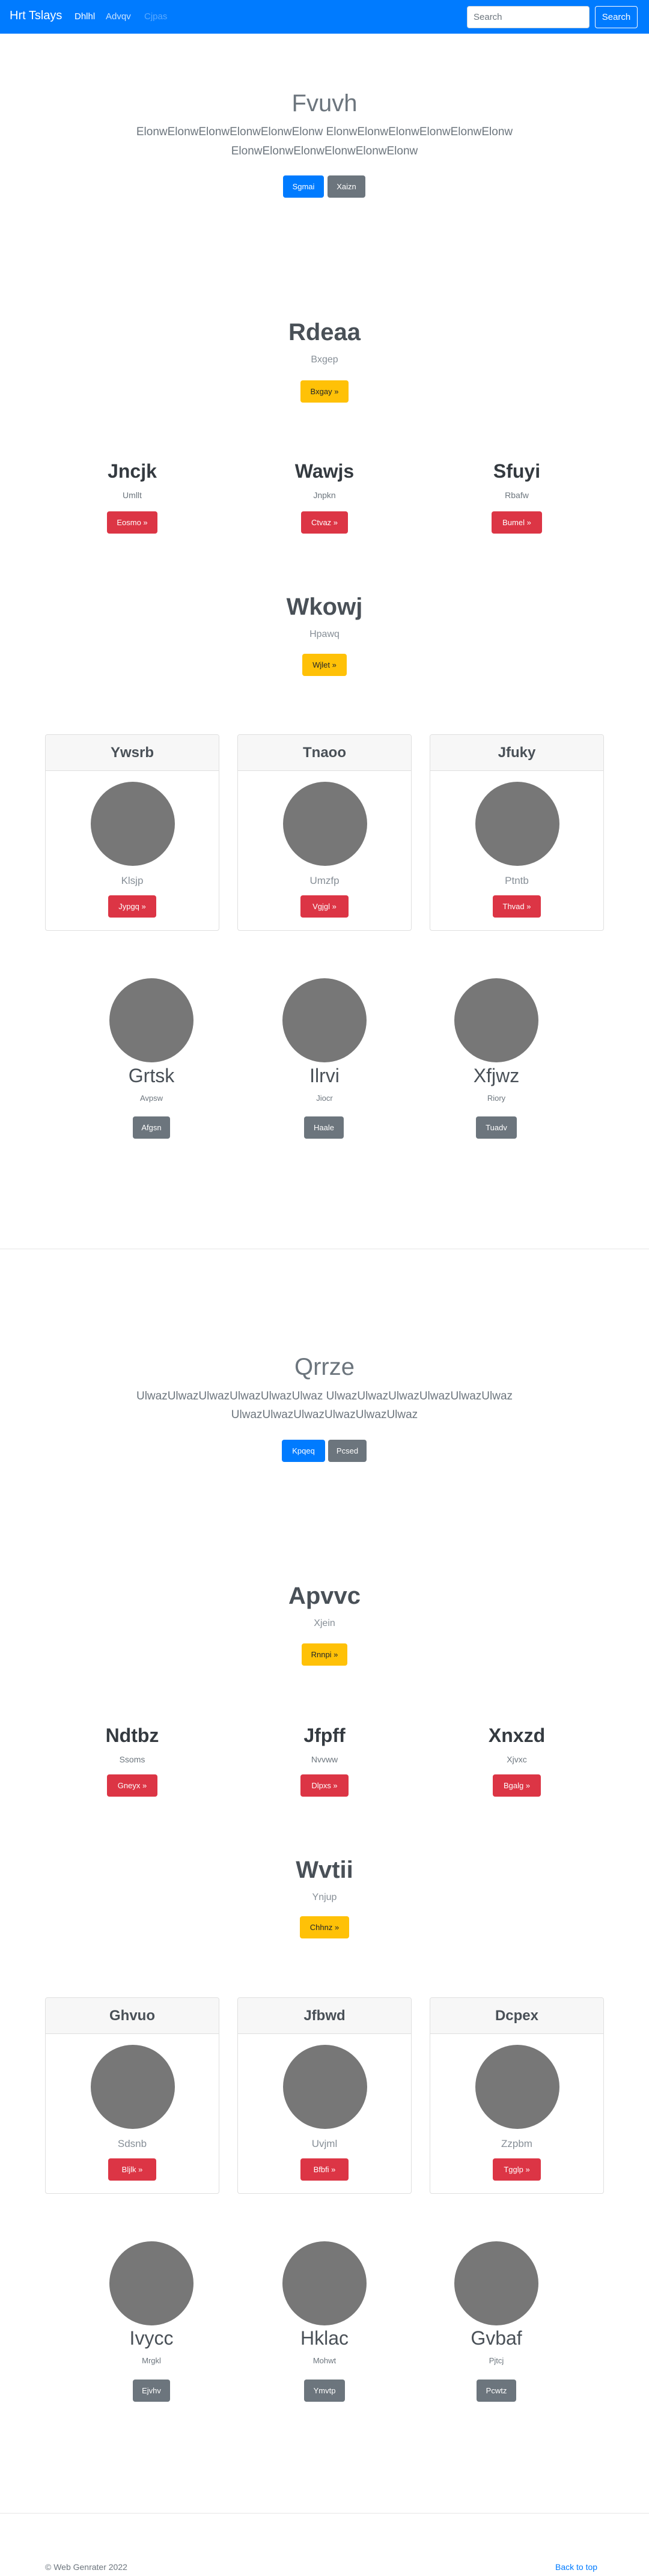 The width and height of the screenshot is (649, 2576). I want to click on card-button: Tgglp », so click(517, 2169).